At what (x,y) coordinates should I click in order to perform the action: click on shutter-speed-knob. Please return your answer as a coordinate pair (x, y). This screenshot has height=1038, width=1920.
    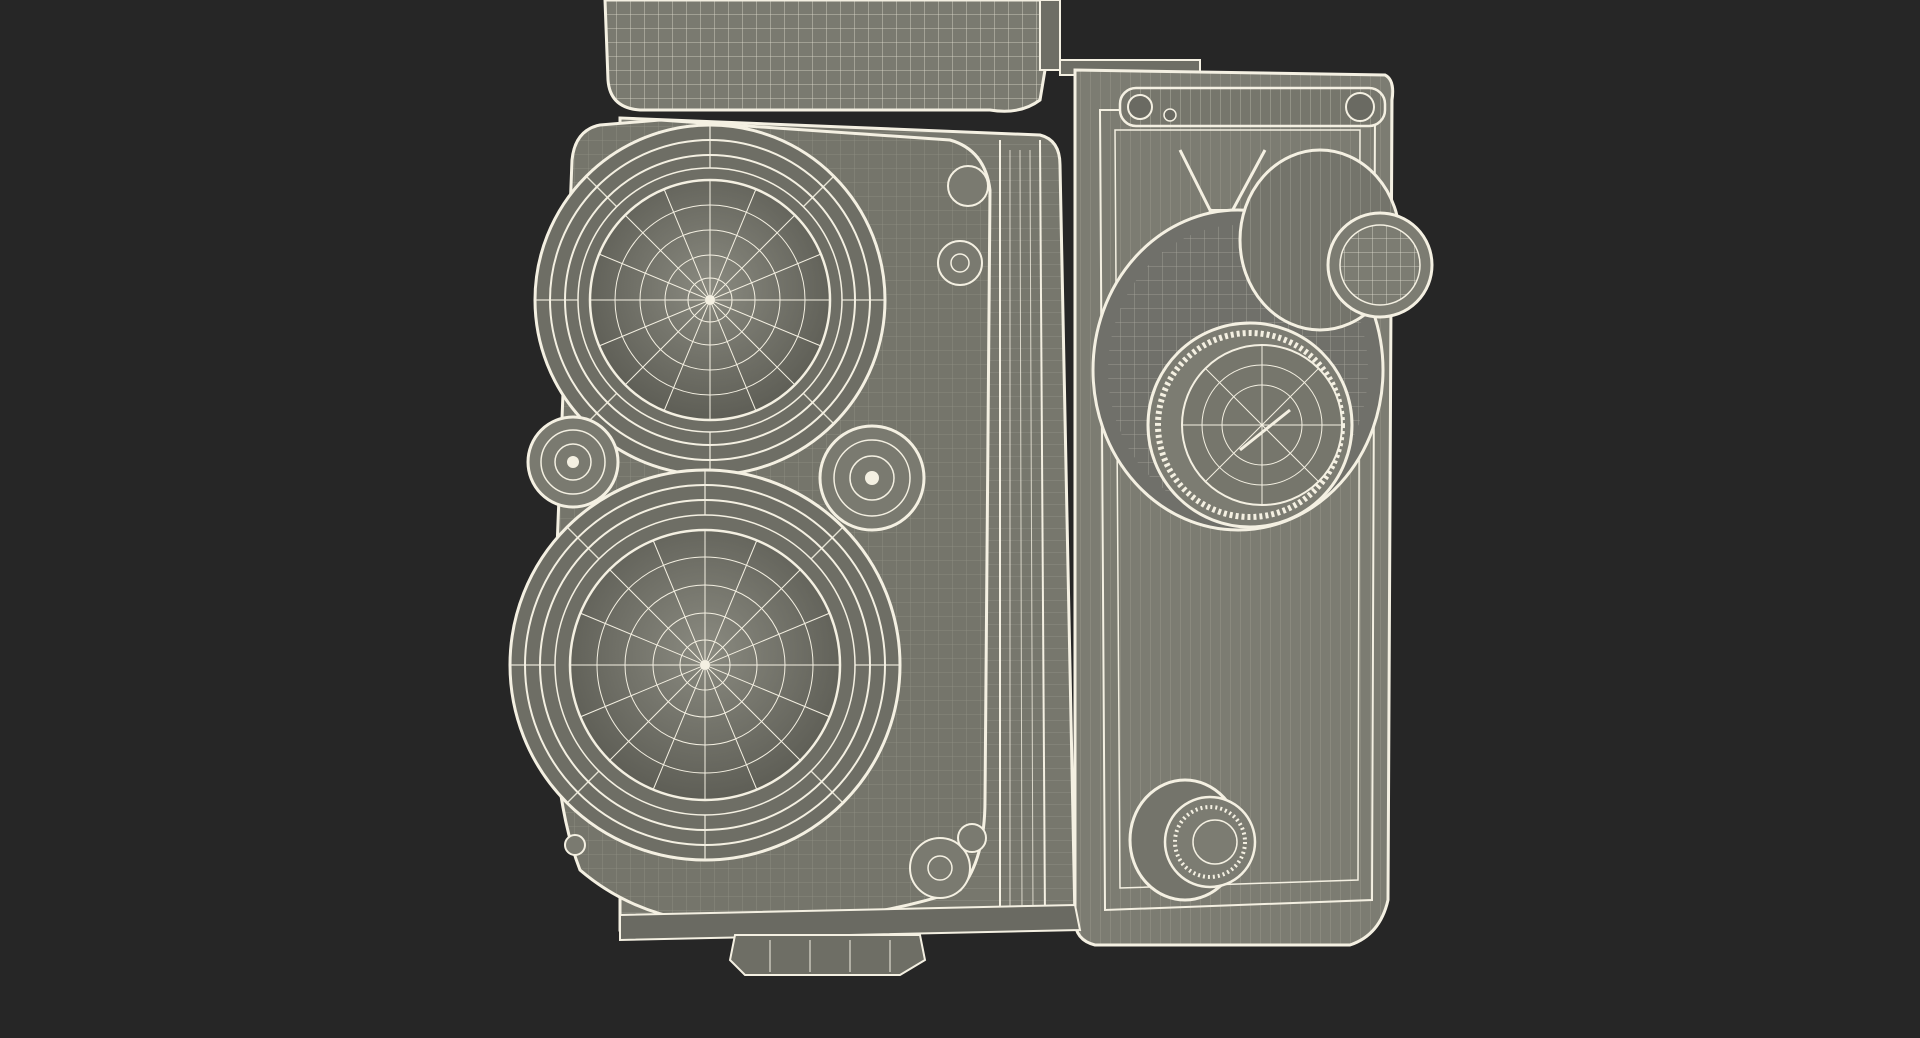
    Looking at the image, I should click on (872, 478).